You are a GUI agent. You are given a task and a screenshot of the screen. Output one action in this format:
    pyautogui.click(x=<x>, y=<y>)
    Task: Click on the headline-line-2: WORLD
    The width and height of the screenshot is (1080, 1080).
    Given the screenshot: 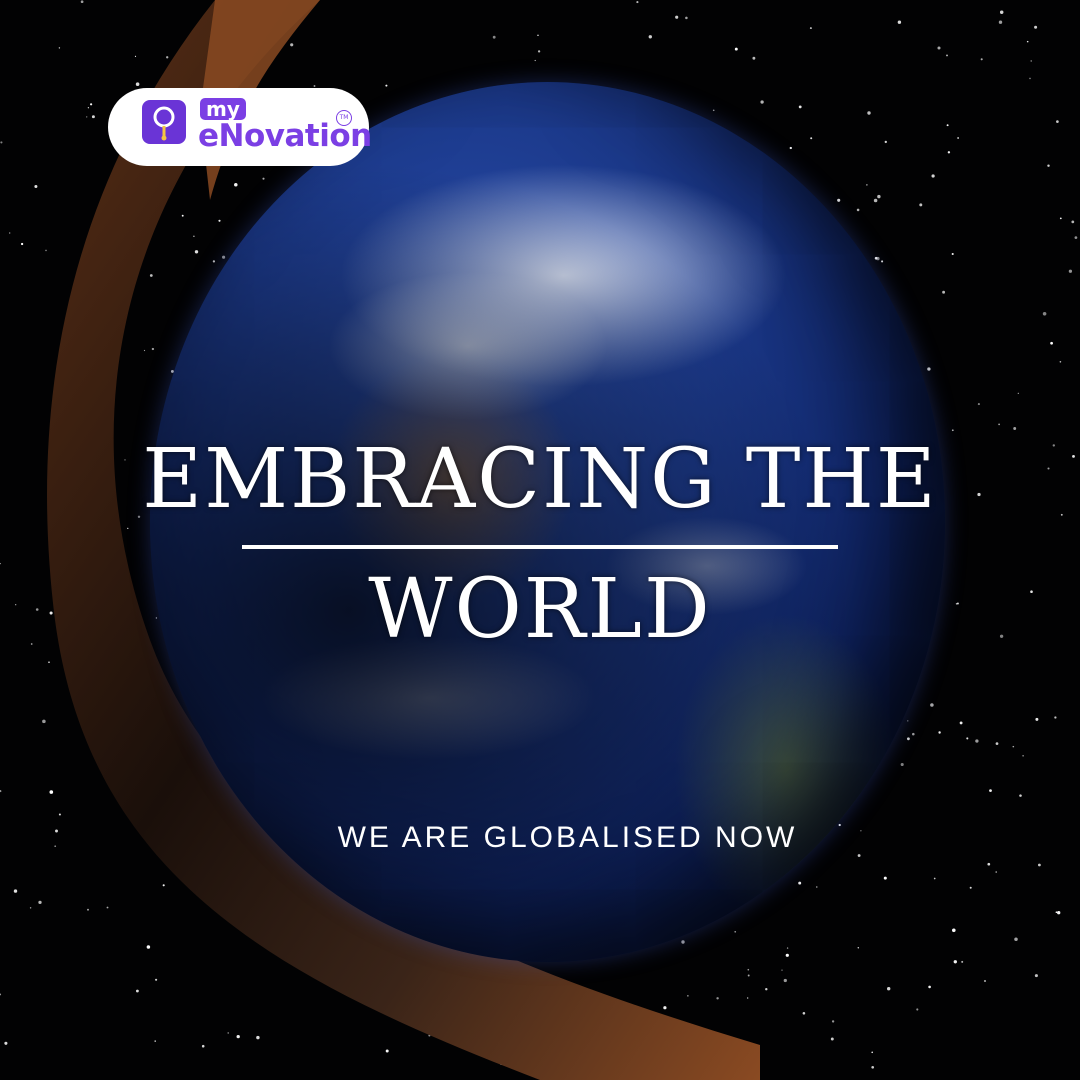 What is the action you would take?
    pyautogui.click(x=540, y=609)
    